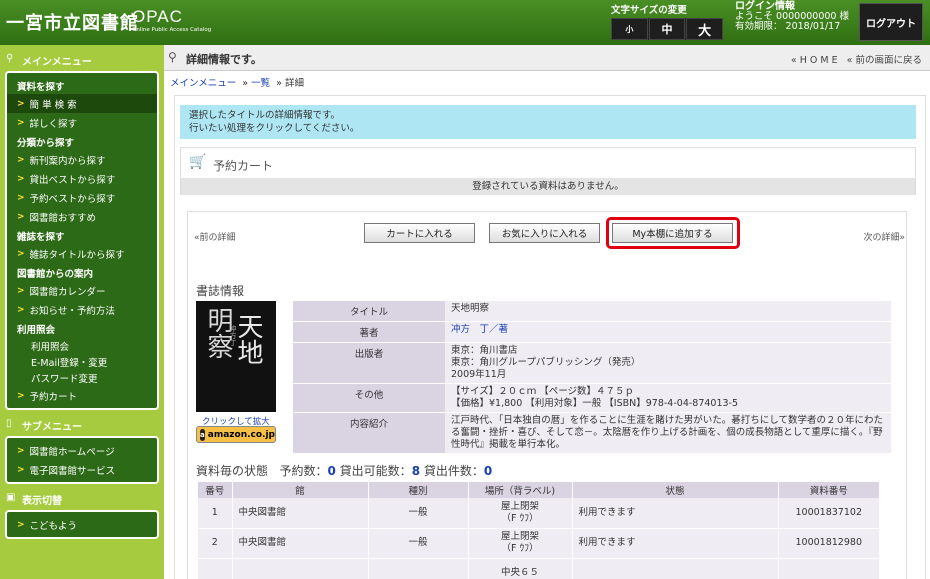 This screenshot has height=579, width=930. Describe the element at coordinates (479, 329) in the screenshot. I see `author-link: 冲方 丁／著` at that location.